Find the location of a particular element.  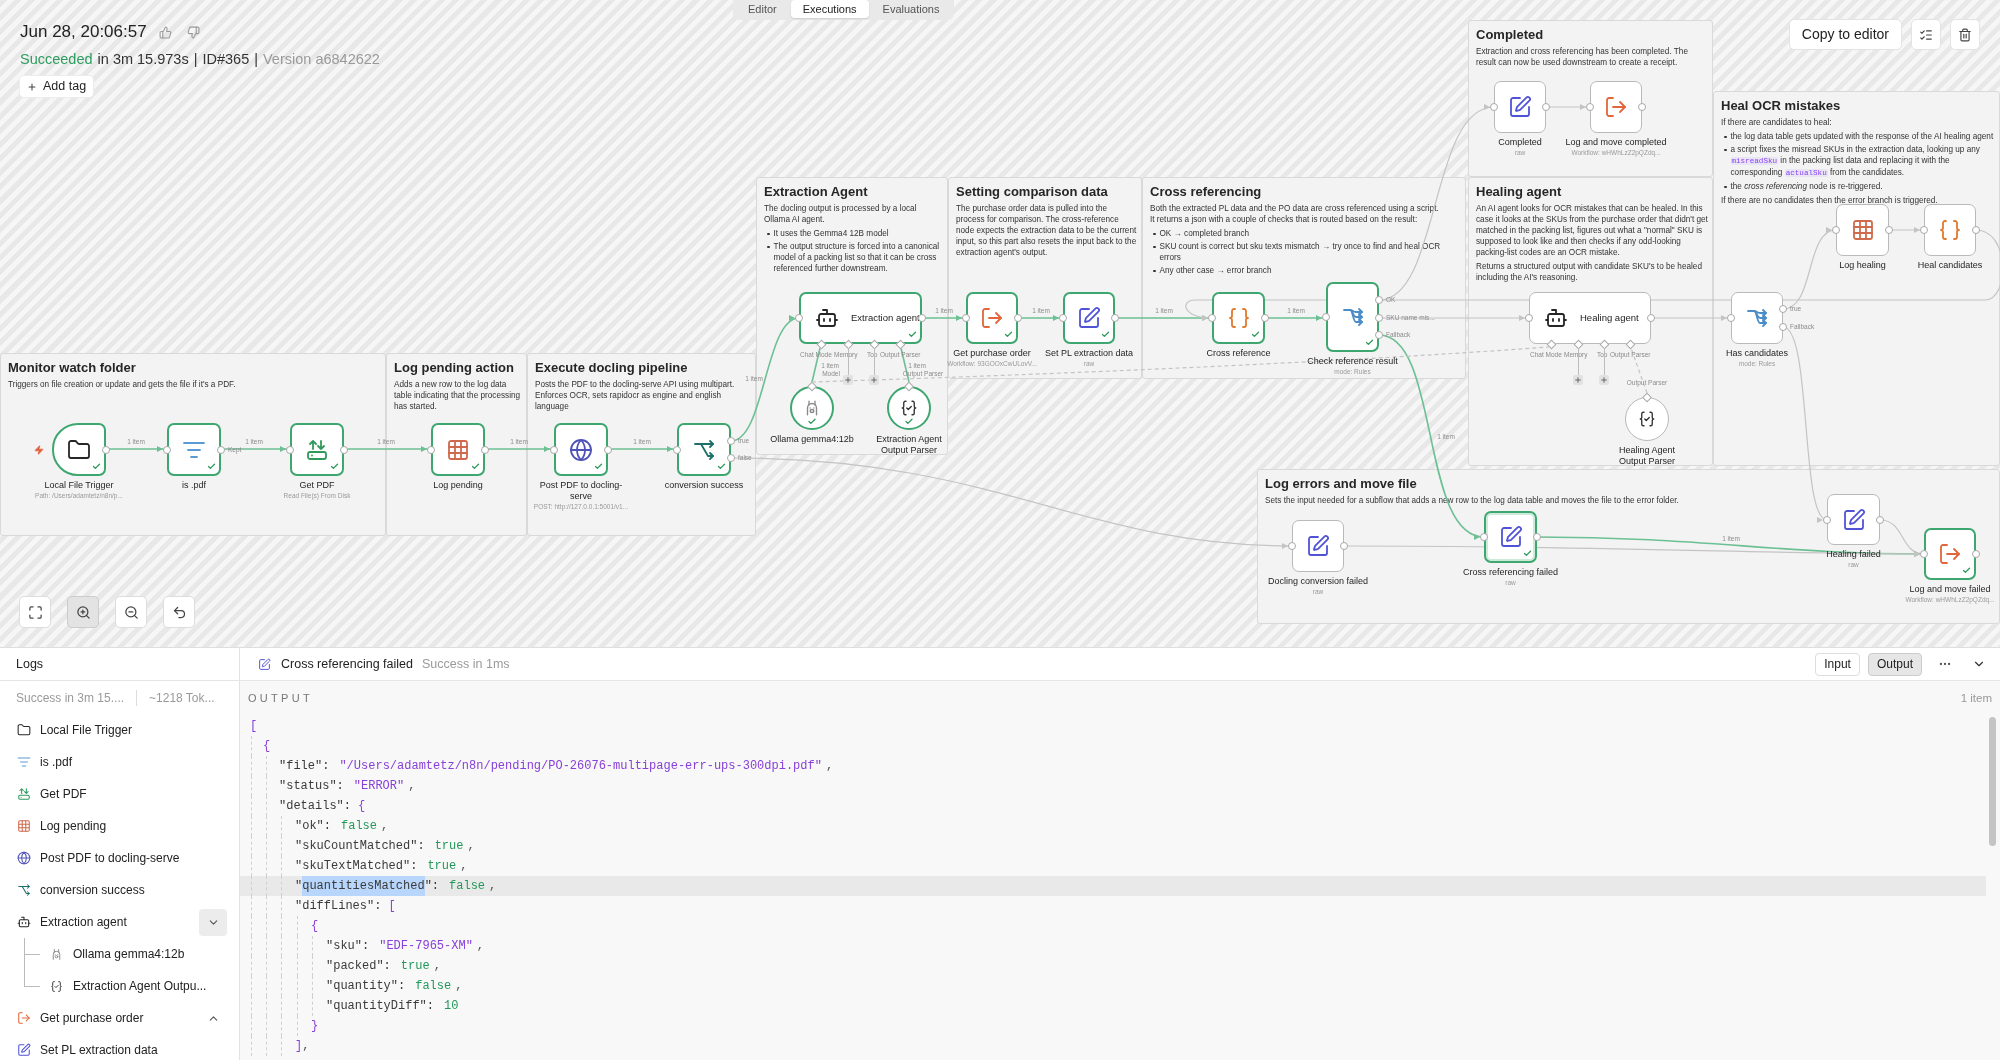

log-entry: conversion success is located at coordinates (92, 890).